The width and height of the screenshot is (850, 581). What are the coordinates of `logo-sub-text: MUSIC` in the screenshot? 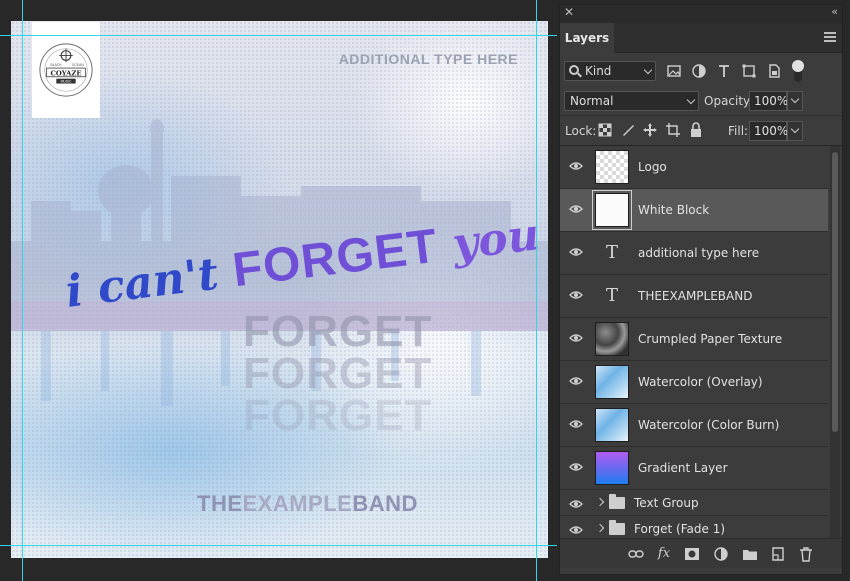 It's located at (66, 82).